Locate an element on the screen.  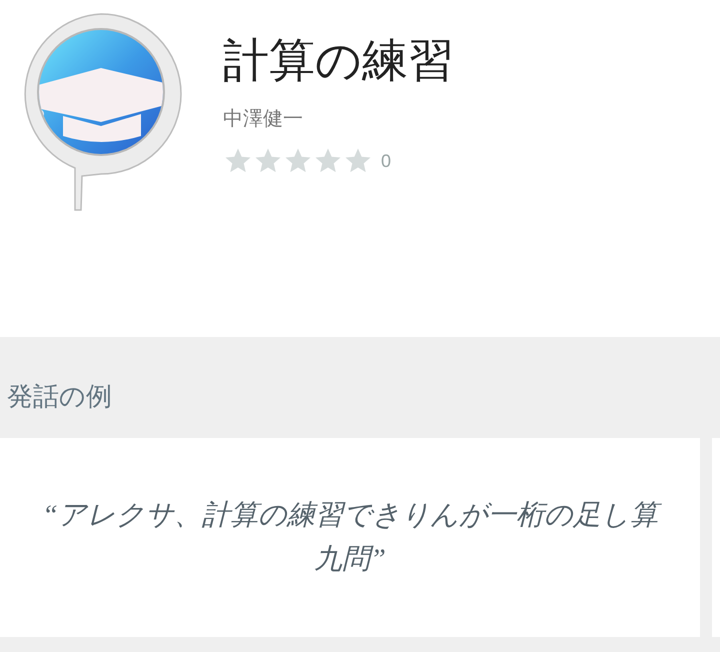
rating-count: 0 is located at coordinates (386, 161).